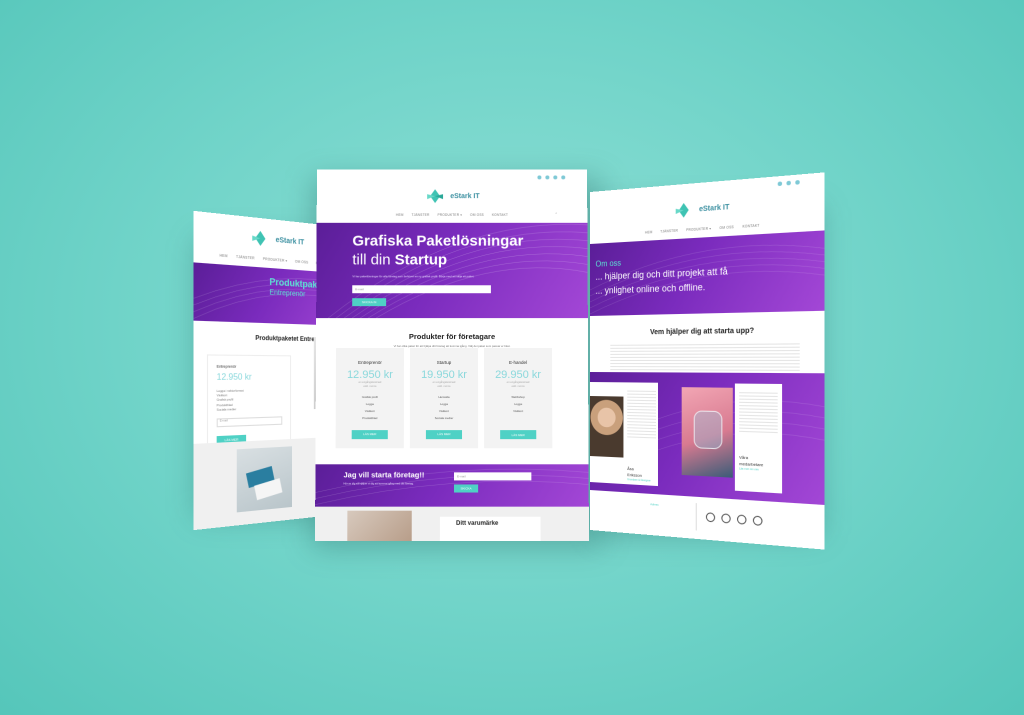 This screenshot has height=715, width=1024. Describe the element at coordinates (490, 529) in the screenshot. I see `brand-card: Ditt varumärke` at that location.